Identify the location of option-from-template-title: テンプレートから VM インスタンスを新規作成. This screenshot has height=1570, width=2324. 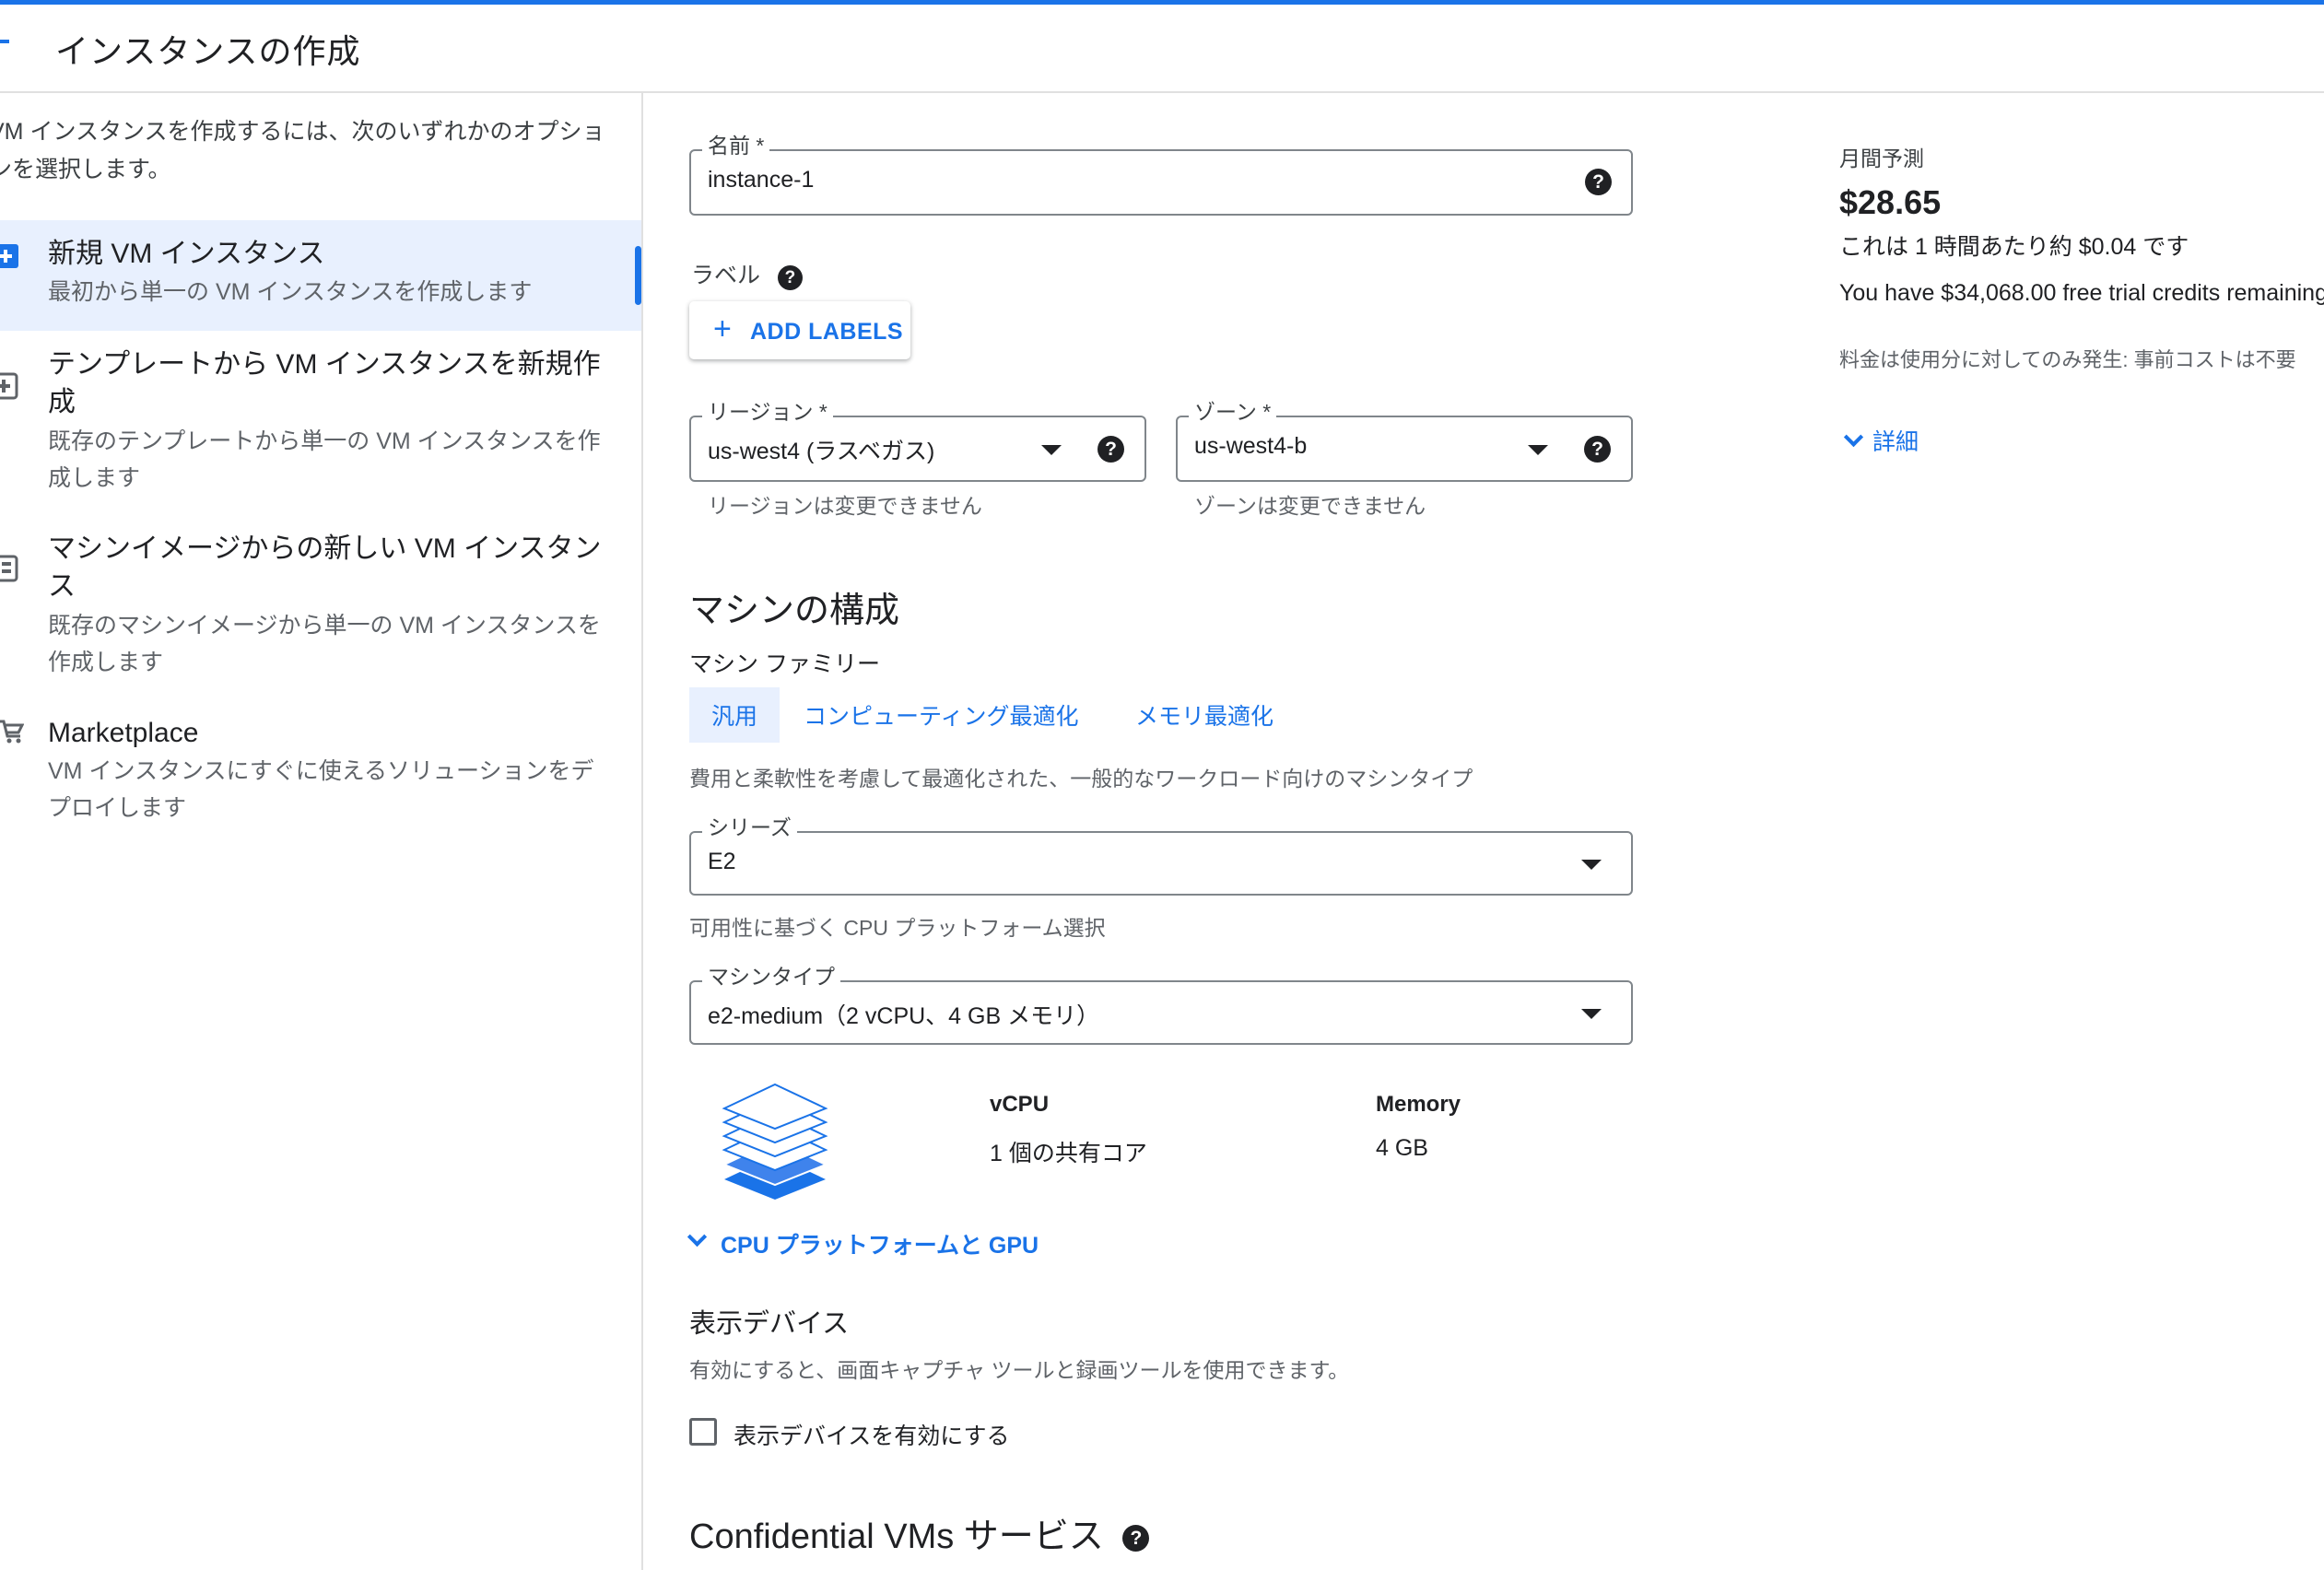
(324, 383).